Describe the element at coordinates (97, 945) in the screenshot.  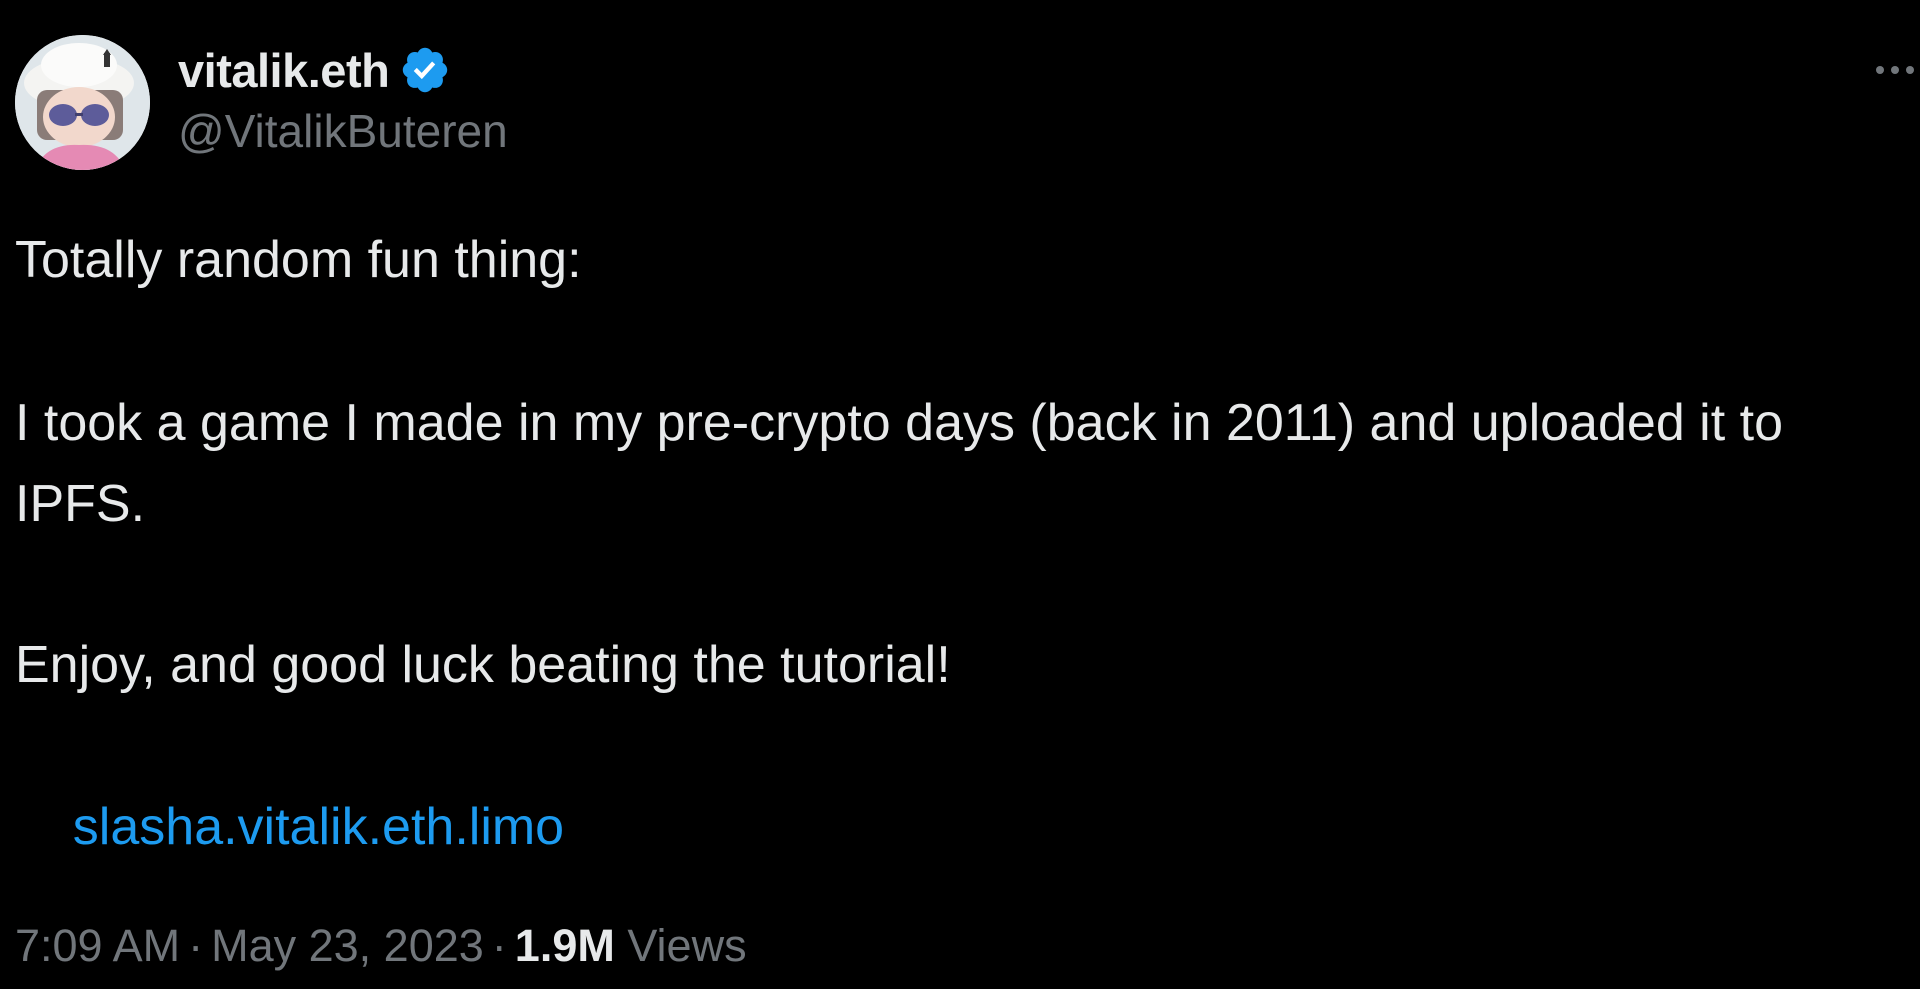
I see `tweet-time: 7:09 AM` at that location.